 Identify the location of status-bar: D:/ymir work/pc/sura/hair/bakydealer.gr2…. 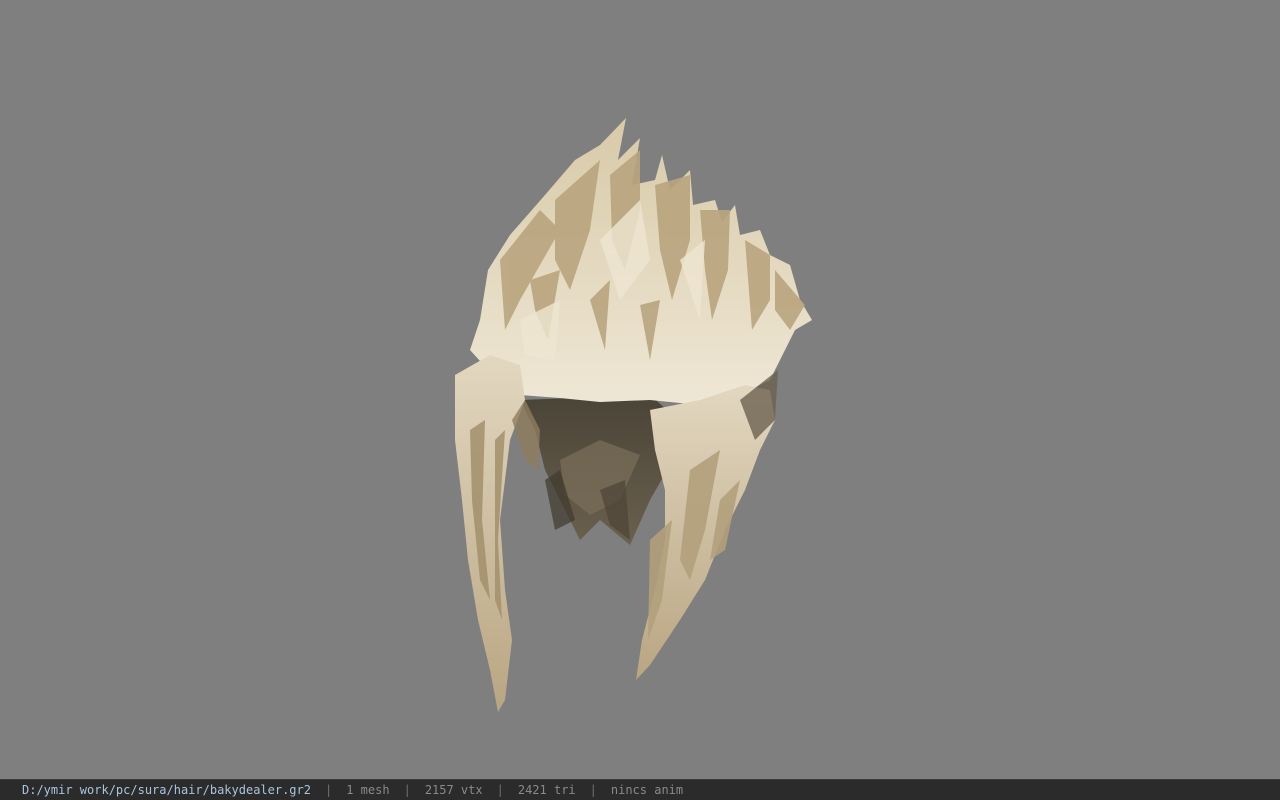
(640, 789).